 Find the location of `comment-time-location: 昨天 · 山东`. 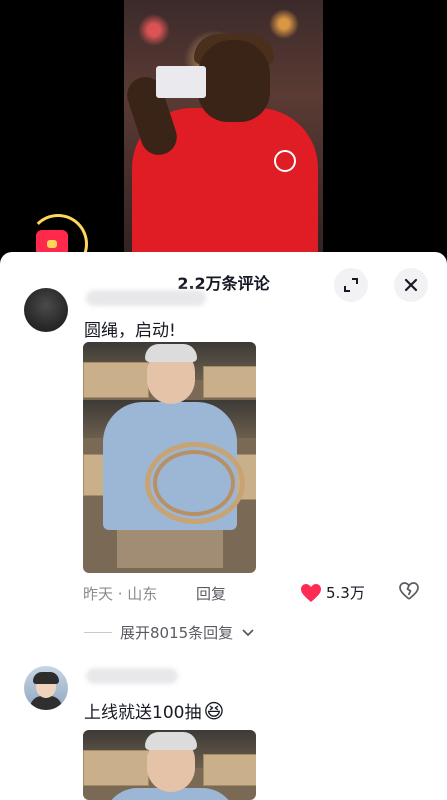

comment-time-location: 昨天 · 山东 is located at coordinates (120, 594).